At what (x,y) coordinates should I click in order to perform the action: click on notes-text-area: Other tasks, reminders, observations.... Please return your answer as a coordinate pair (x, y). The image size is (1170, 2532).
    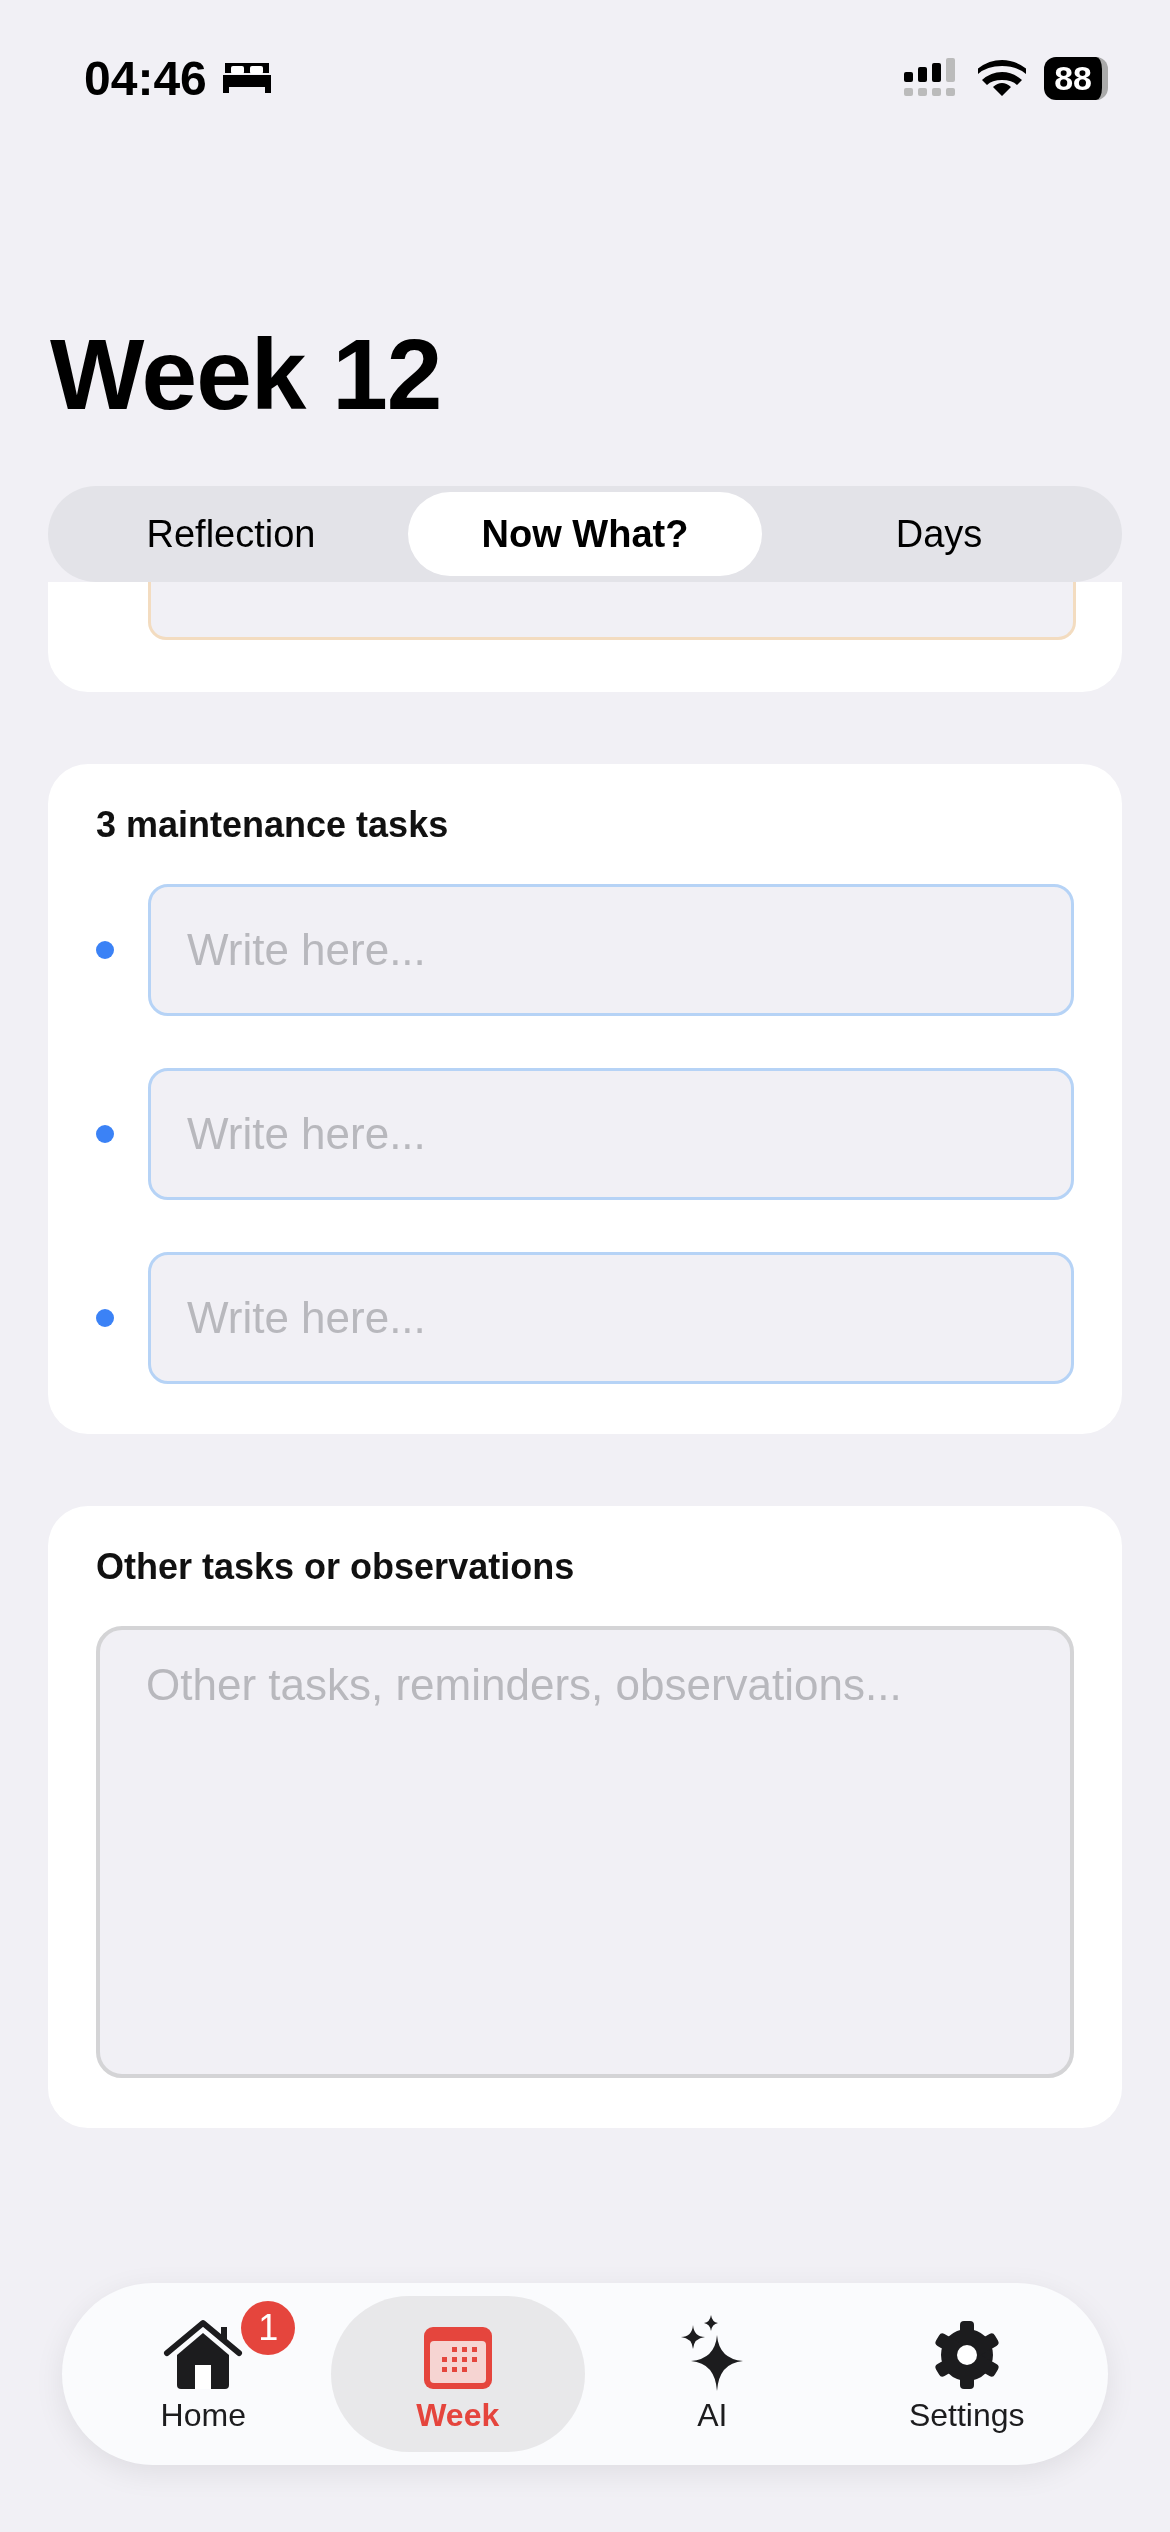
    Looking at the image, I should click on (585, 1852).